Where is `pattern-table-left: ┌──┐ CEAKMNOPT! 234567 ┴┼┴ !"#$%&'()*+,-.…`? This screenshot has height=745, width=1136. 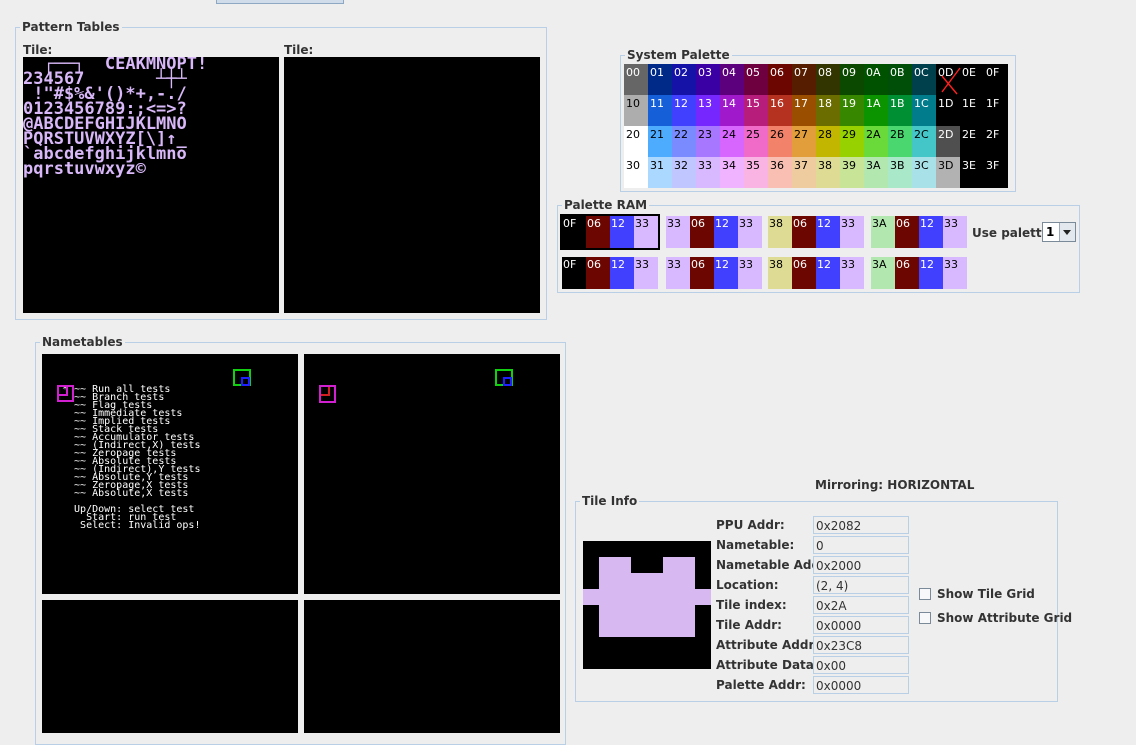
pattern-table-left: ┌──┐ CEAKMNOPT! 234567 ┴┼┴ !"#$%&'()*+,-.… is located at coordinates (151, 185).